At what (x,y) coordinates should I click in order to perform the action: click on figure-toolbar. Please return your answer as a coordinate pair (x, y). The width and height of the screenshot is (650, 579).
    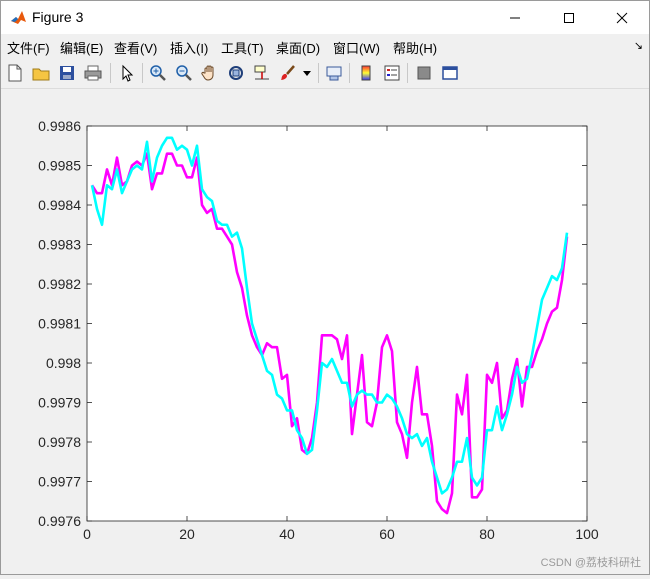
    Looking at the image, I should click on (325, 73).